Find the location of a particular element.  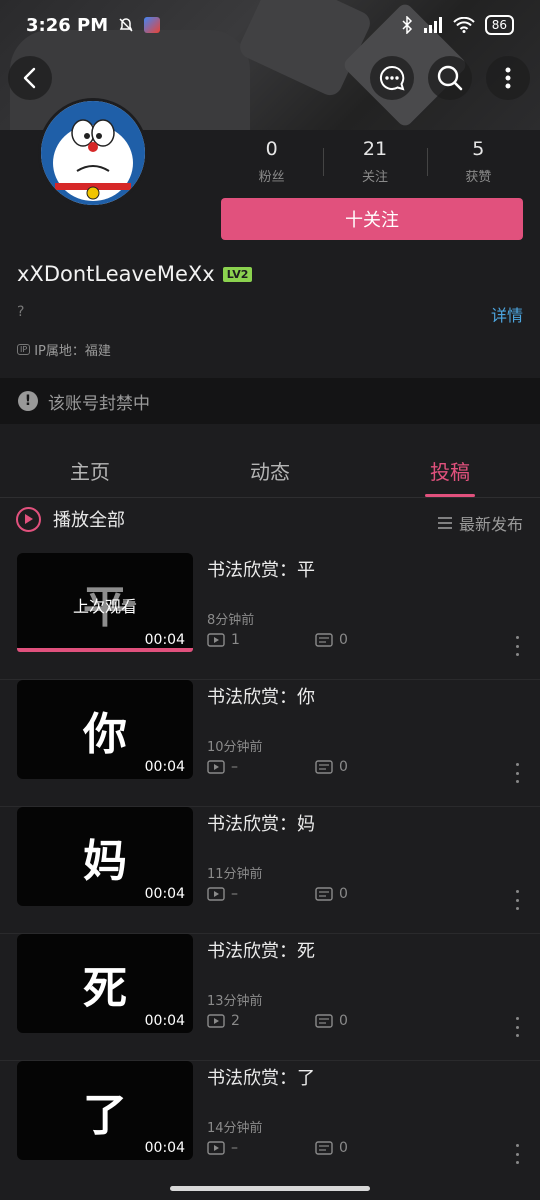

video-meta: 1 0 is located at coordinates (277, 640).